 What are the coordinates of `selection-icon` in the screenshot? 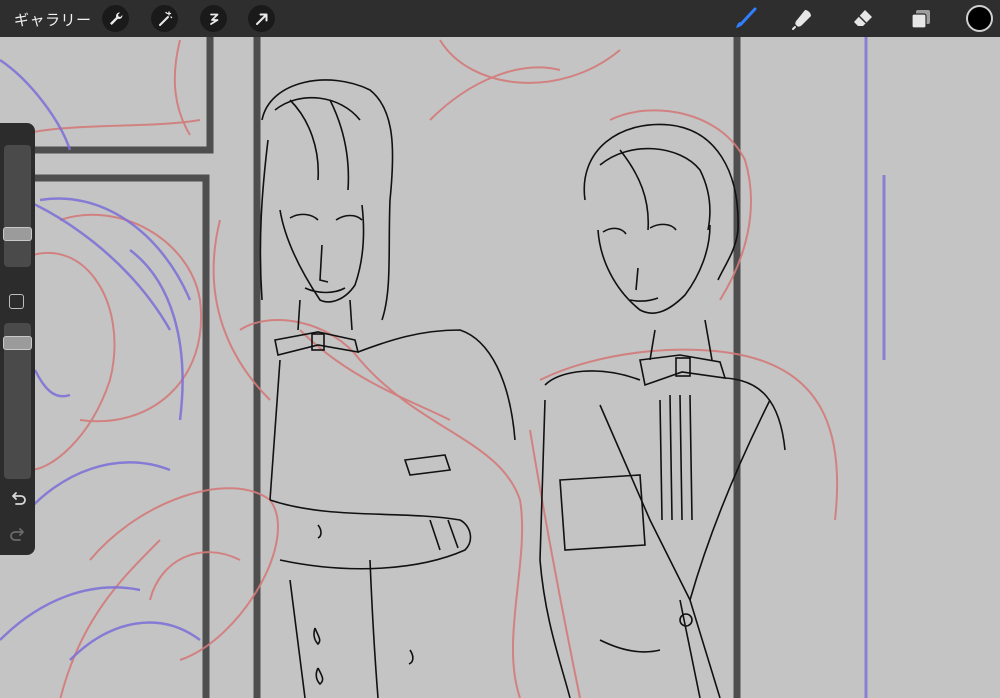 It's located at (213, 19).